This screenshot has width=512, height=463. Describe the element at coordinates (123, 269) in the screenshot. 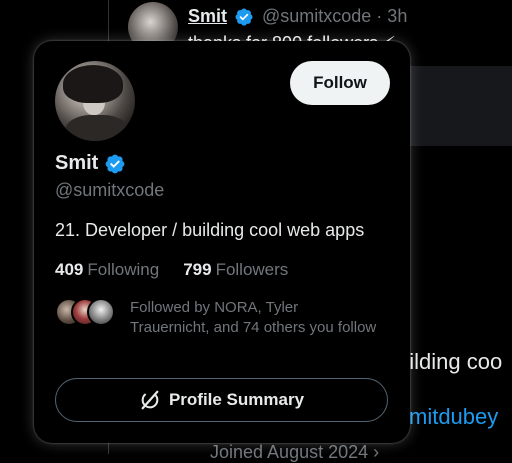

I see `following-label: Following` at that location.